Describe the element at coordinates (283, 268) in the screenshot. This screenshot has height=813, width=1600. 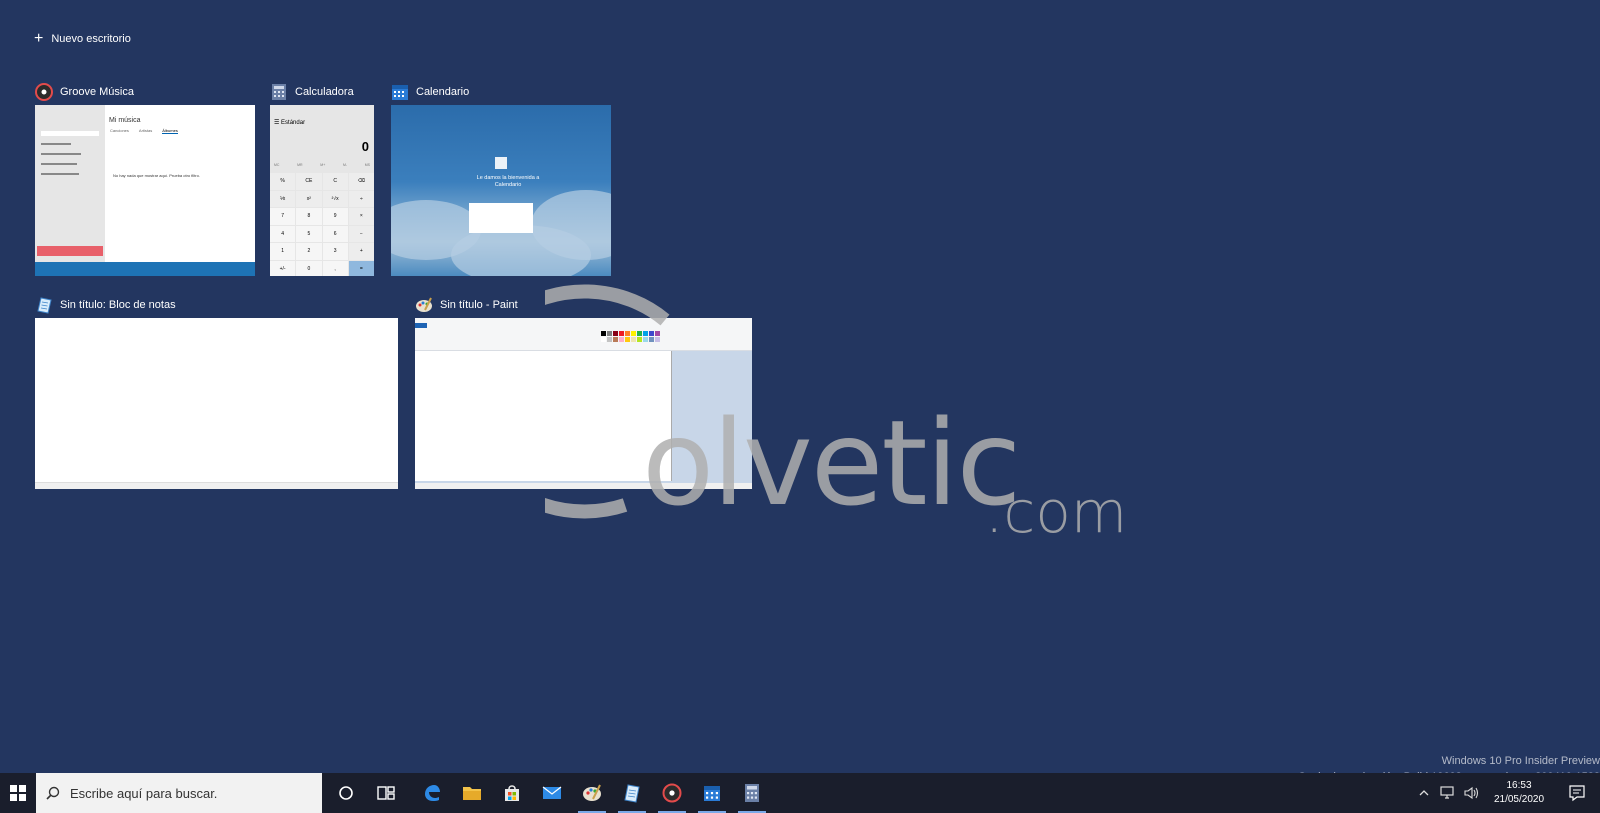
I see `calc-key: +/-` at that location.